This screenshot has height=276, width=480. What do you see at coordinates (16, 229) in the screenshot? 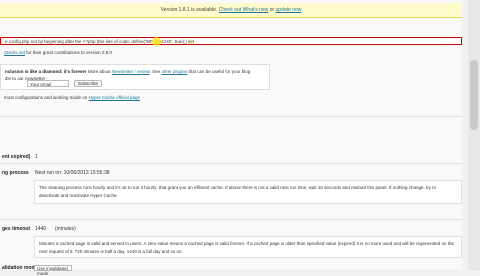
I see `pages-timeout-label: ges timeout` at bounding box center [16, 229].